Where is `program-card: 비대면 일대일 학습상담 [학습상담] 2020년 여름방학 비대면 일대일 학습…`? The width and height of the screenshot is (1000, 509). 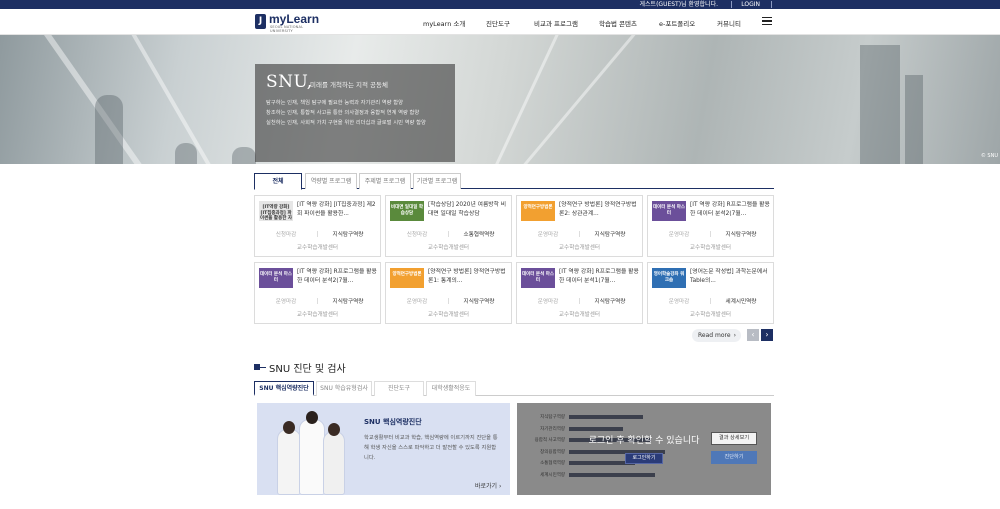 program-card: 비대면 일대일 학습상담 [학습상담] 2020년 여름방학 비대면 일대일 학습… is located at coordinates (448, 226).